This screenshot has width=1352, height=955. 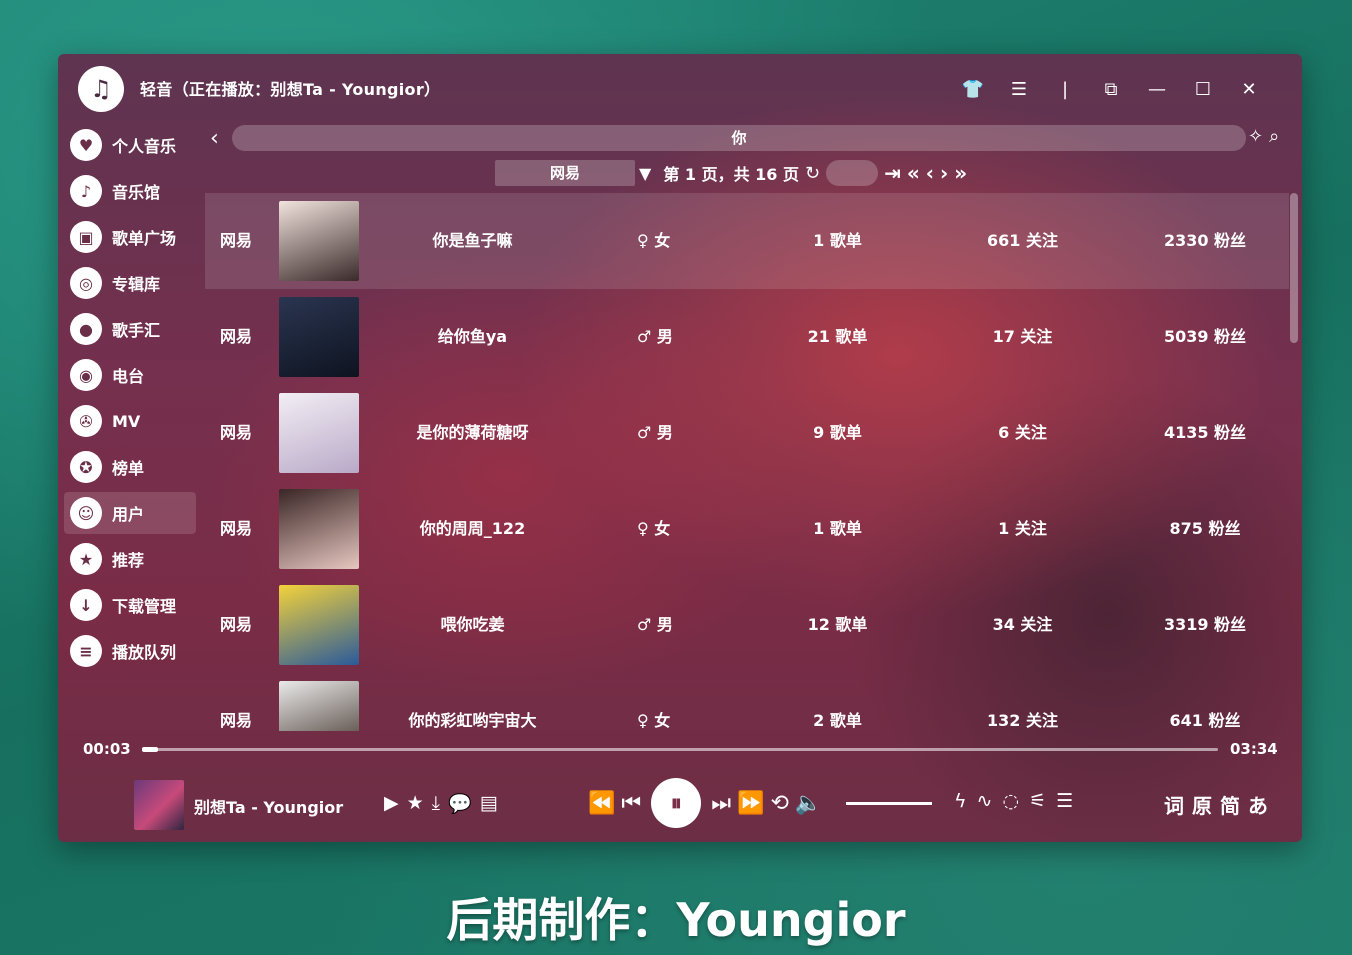 I want to click on clear-icon: ✧, so click(x=1255, y=136).